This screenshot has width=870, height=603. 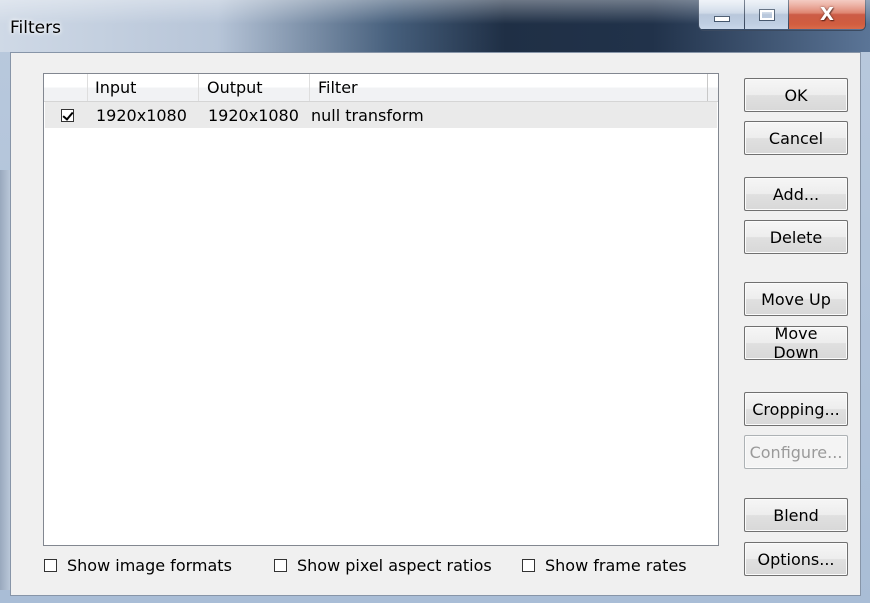 I want to click on close-icon: X, so click(x=827, y=14).